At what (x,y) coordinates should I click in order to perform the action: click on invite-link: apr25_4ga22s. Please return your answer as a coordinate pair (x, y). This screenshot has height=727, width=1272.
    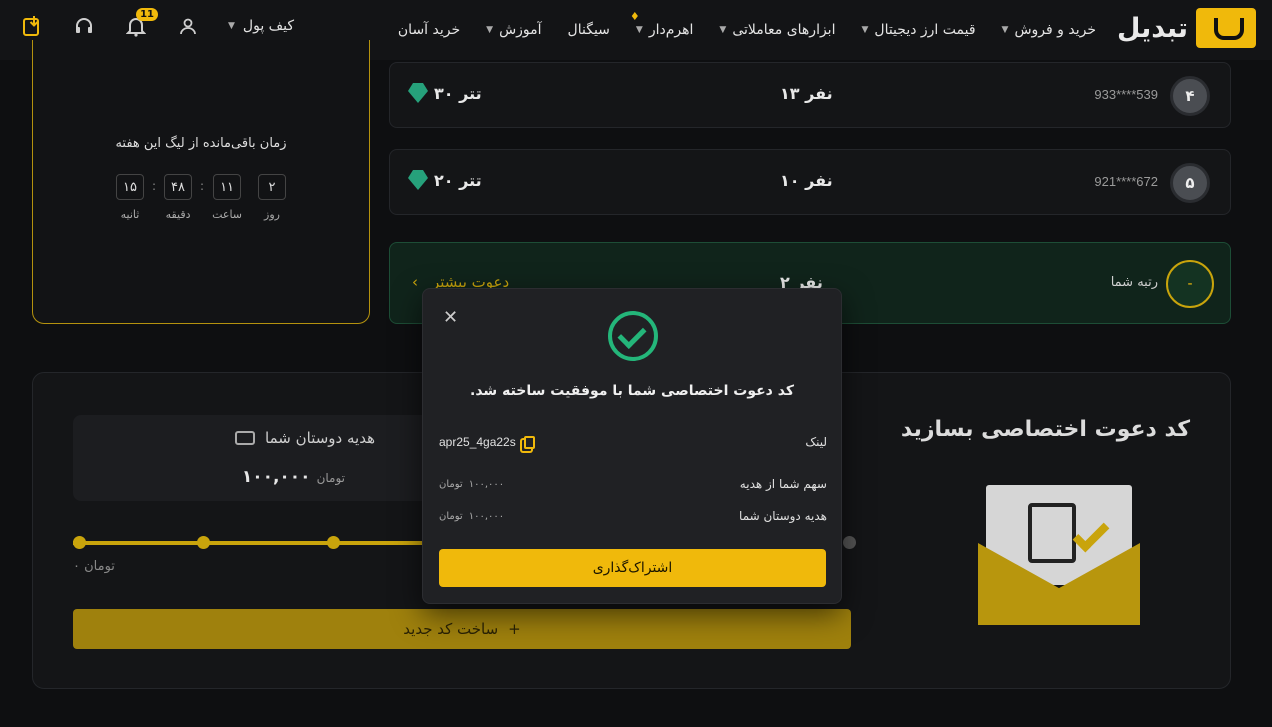
    Looking at the image, I should click on (487, 442).